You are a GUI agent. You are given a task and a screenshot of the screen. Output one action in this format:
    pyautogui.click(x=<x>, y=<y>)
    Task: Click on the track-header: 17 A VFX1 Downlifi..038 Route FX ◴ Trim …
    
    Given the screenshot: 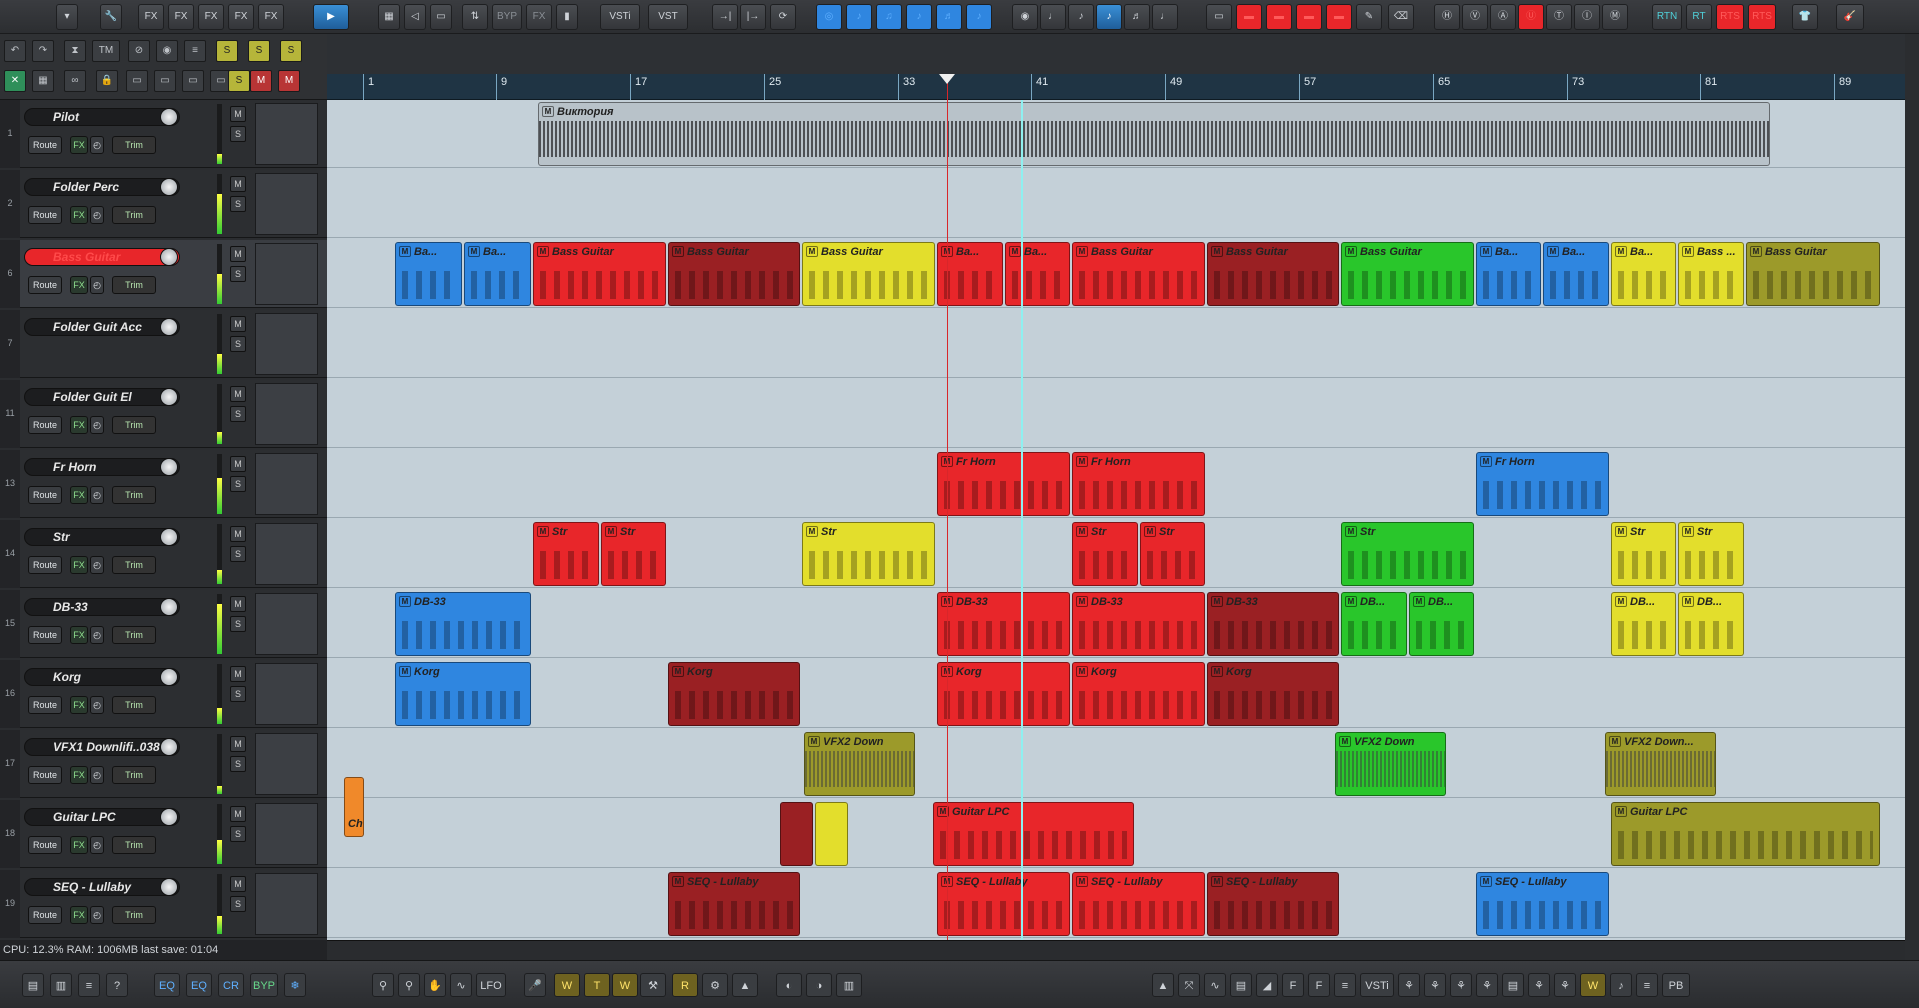 What is the action you would take?
    pyautogui.click(x=163, y=764)
    